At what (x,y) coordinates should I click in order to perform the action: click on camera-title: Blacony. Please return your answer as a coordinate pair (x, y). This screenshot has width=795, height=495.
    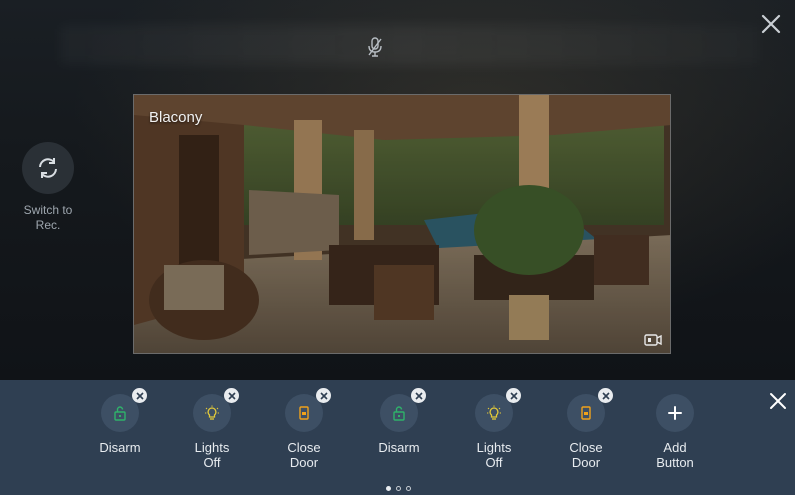
    Looking at the image, I should click on (176, 117).